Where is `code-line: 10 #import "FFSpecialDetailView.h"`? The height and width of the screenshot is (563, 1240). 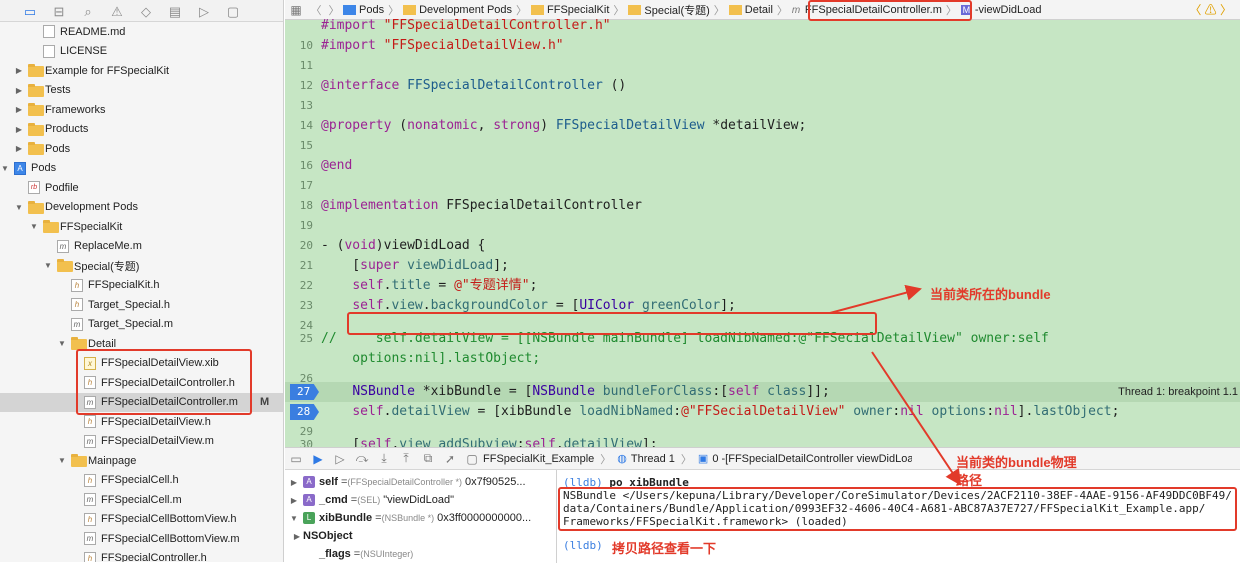
code-line: 10 #import "FFSpecialDetailView.h" is located at coordinates (762, 46).